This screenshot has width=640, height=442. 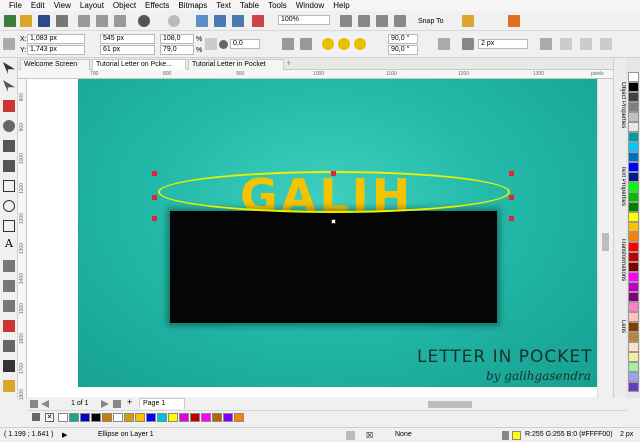 What do you see at coordinates (505, 357) in the screenshot?
I see `letter-in-pocket-title: LETTER IN POCKET` at bounding box center [505, 357].